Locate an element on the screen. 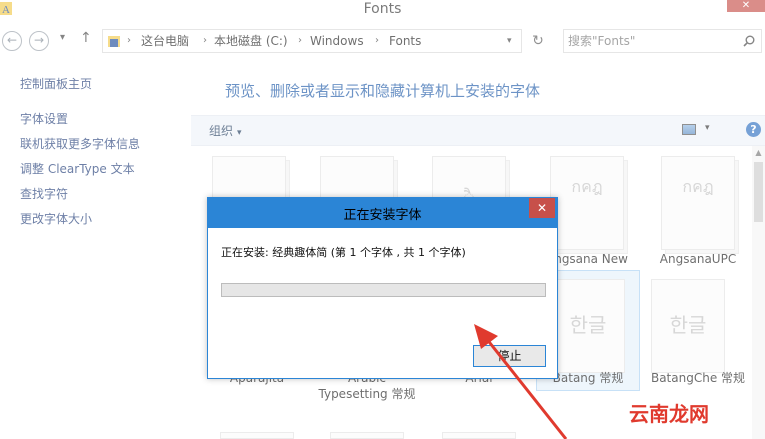 This screenshot has width=765, height=439. dialog-close-button: ✕ is located at coordinates (542, 208).